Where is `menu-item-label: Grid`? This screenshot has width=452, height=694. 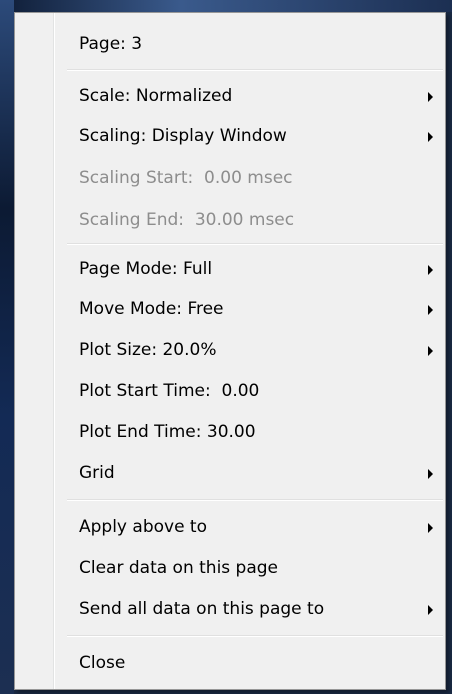
menu-item-label: Grid is located at coordinates (97, 473).